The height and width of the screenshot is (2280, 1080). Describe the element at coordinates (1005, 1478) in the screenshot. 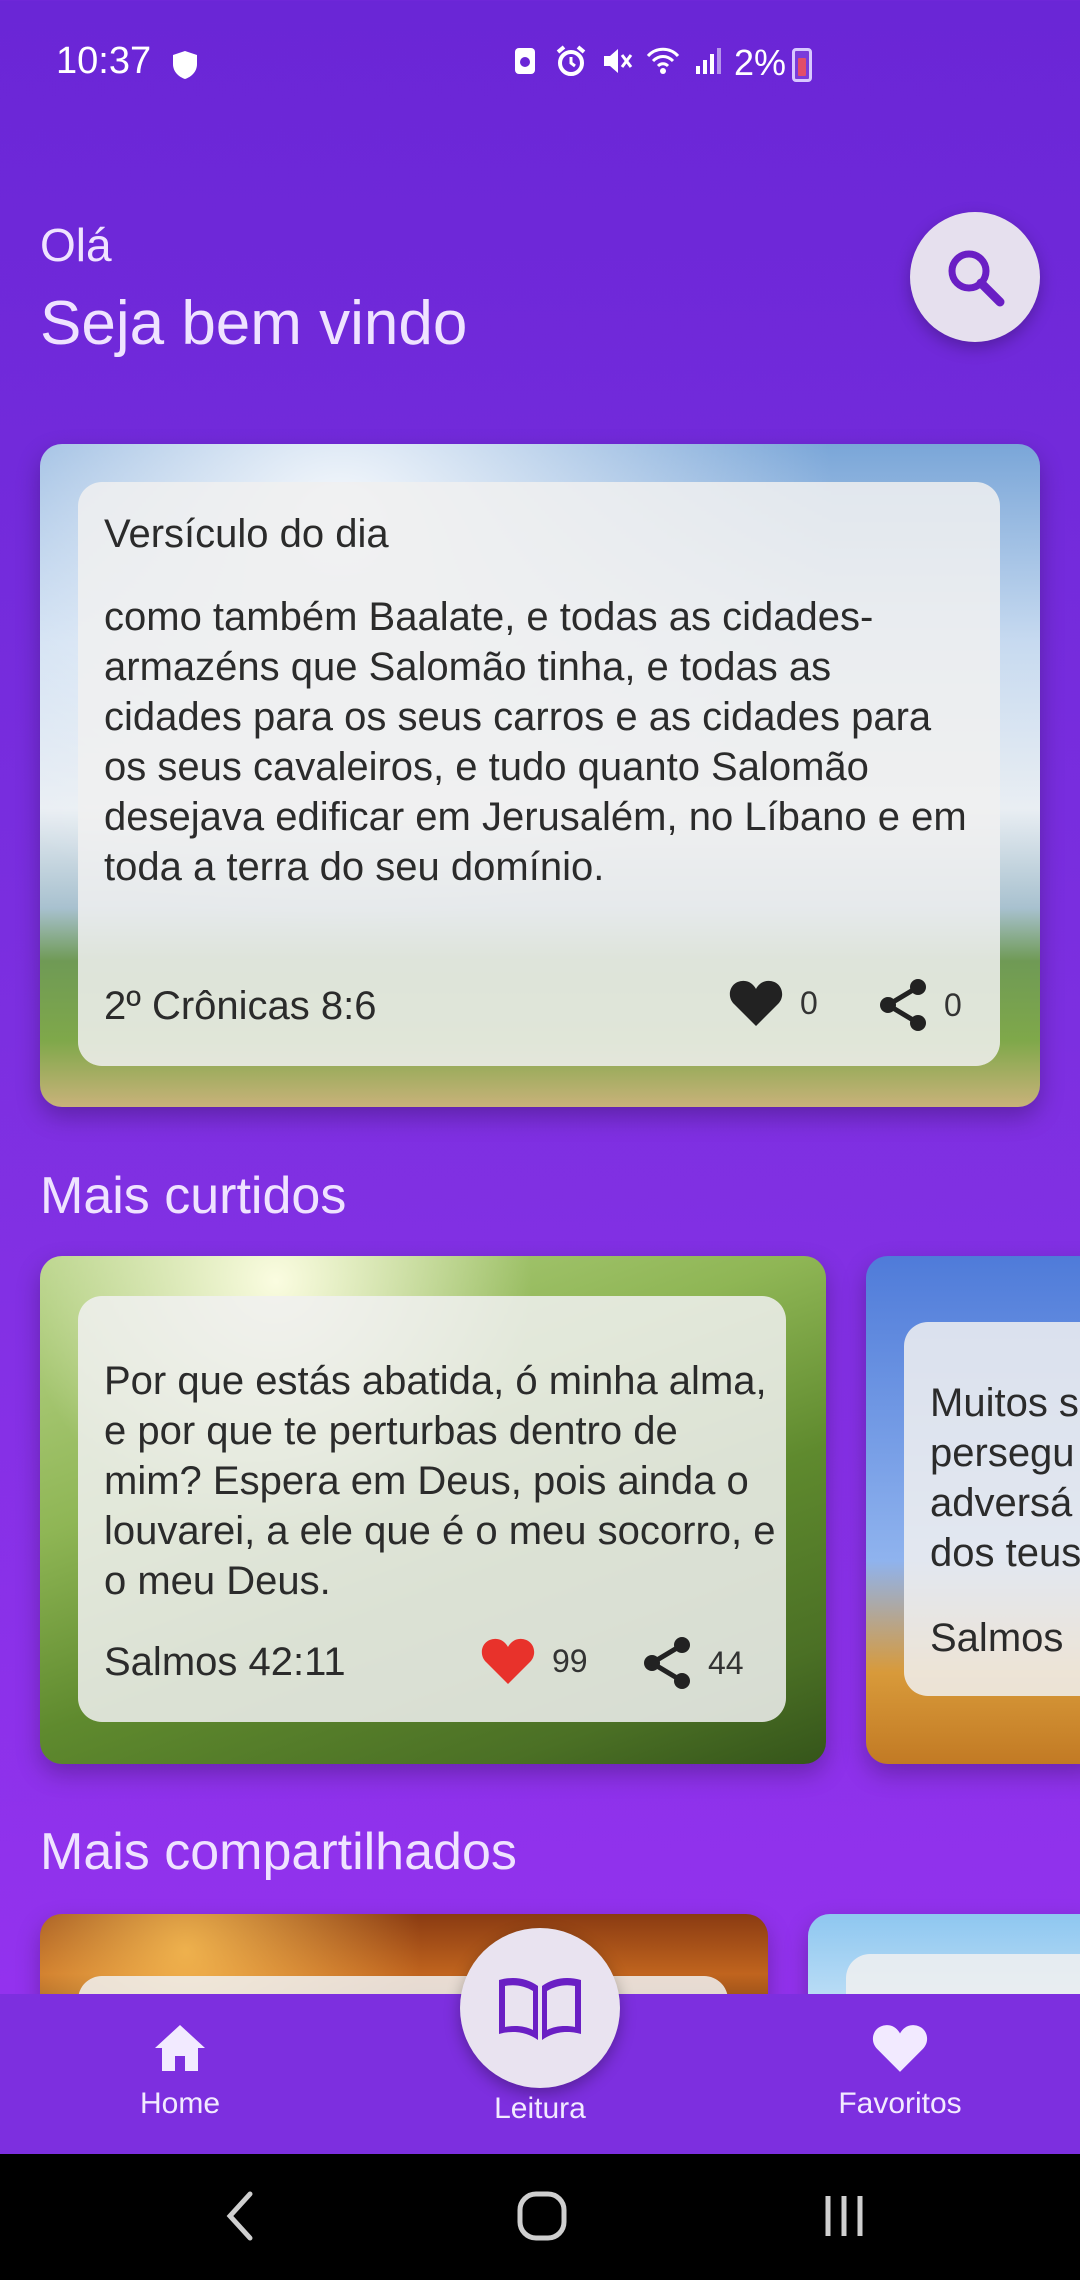

I see `most-liked-text-2: Muitos s persegu adversá dos teus` at that location.